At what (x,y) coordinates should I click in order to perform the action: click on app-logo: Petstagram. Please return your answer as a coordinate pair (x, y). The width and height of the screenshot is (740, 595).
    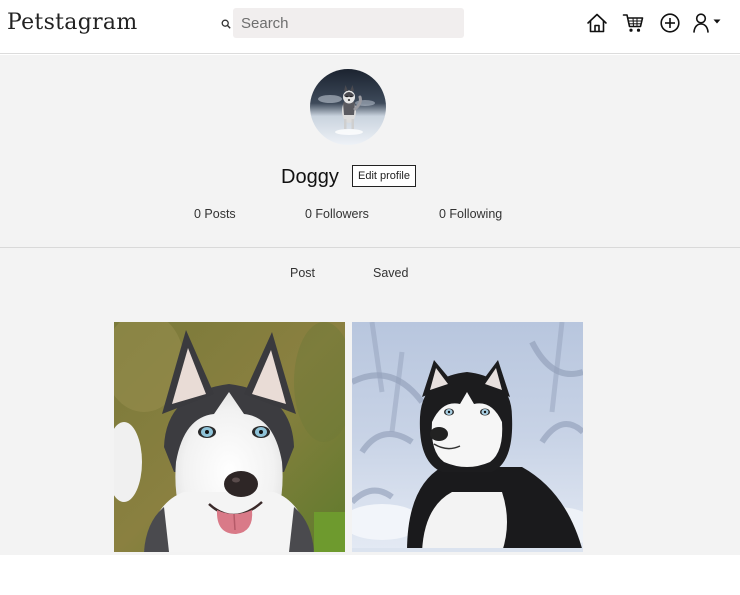
    Looking at the image, I should click on (72, 22).